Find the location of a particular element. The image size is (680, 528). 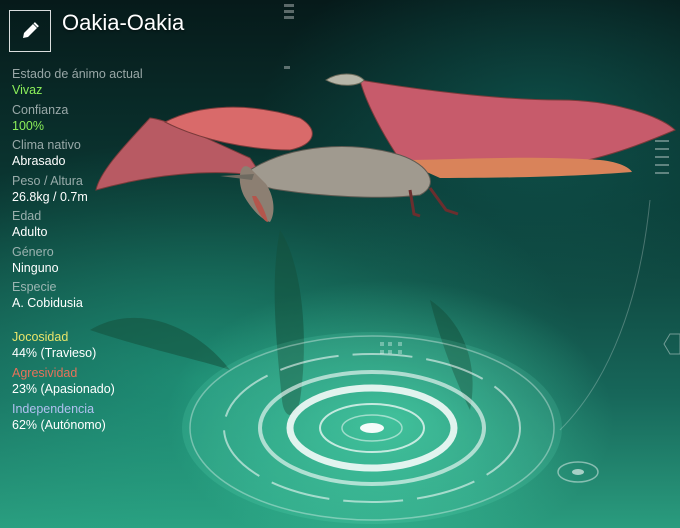

hud-arc is located at coordinates (605, 315).